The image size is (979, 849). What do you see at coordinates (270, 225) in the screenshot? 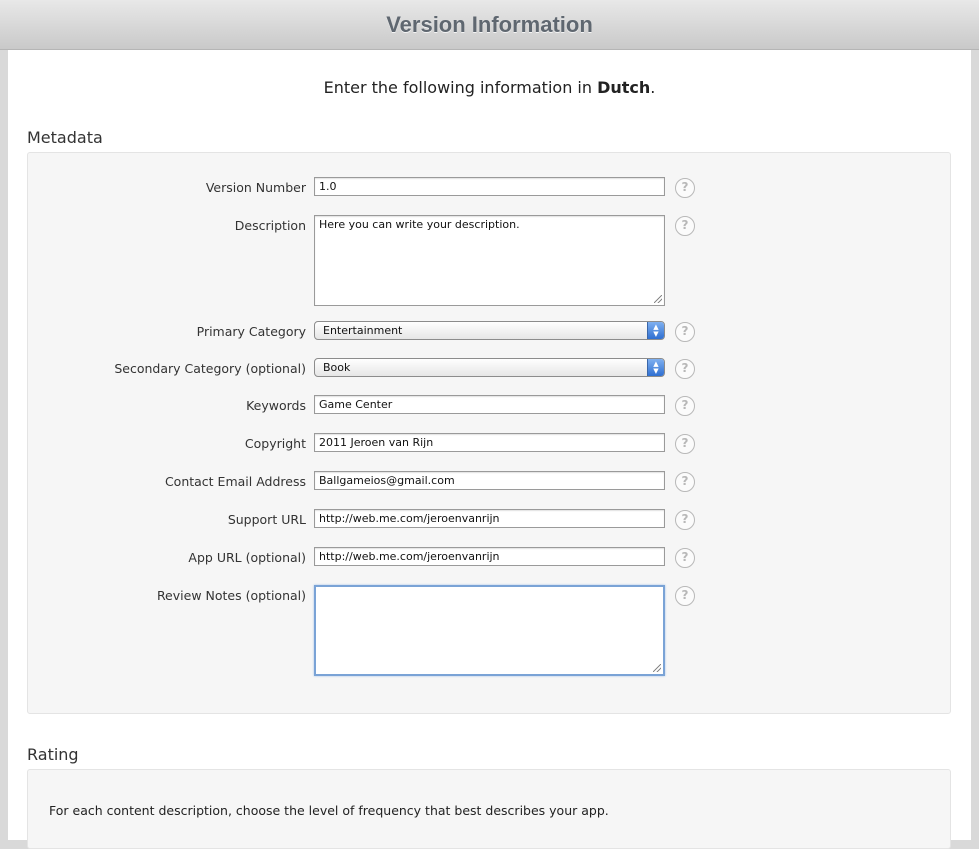
I see `description-label: Description` at bounding box center [270, 225].